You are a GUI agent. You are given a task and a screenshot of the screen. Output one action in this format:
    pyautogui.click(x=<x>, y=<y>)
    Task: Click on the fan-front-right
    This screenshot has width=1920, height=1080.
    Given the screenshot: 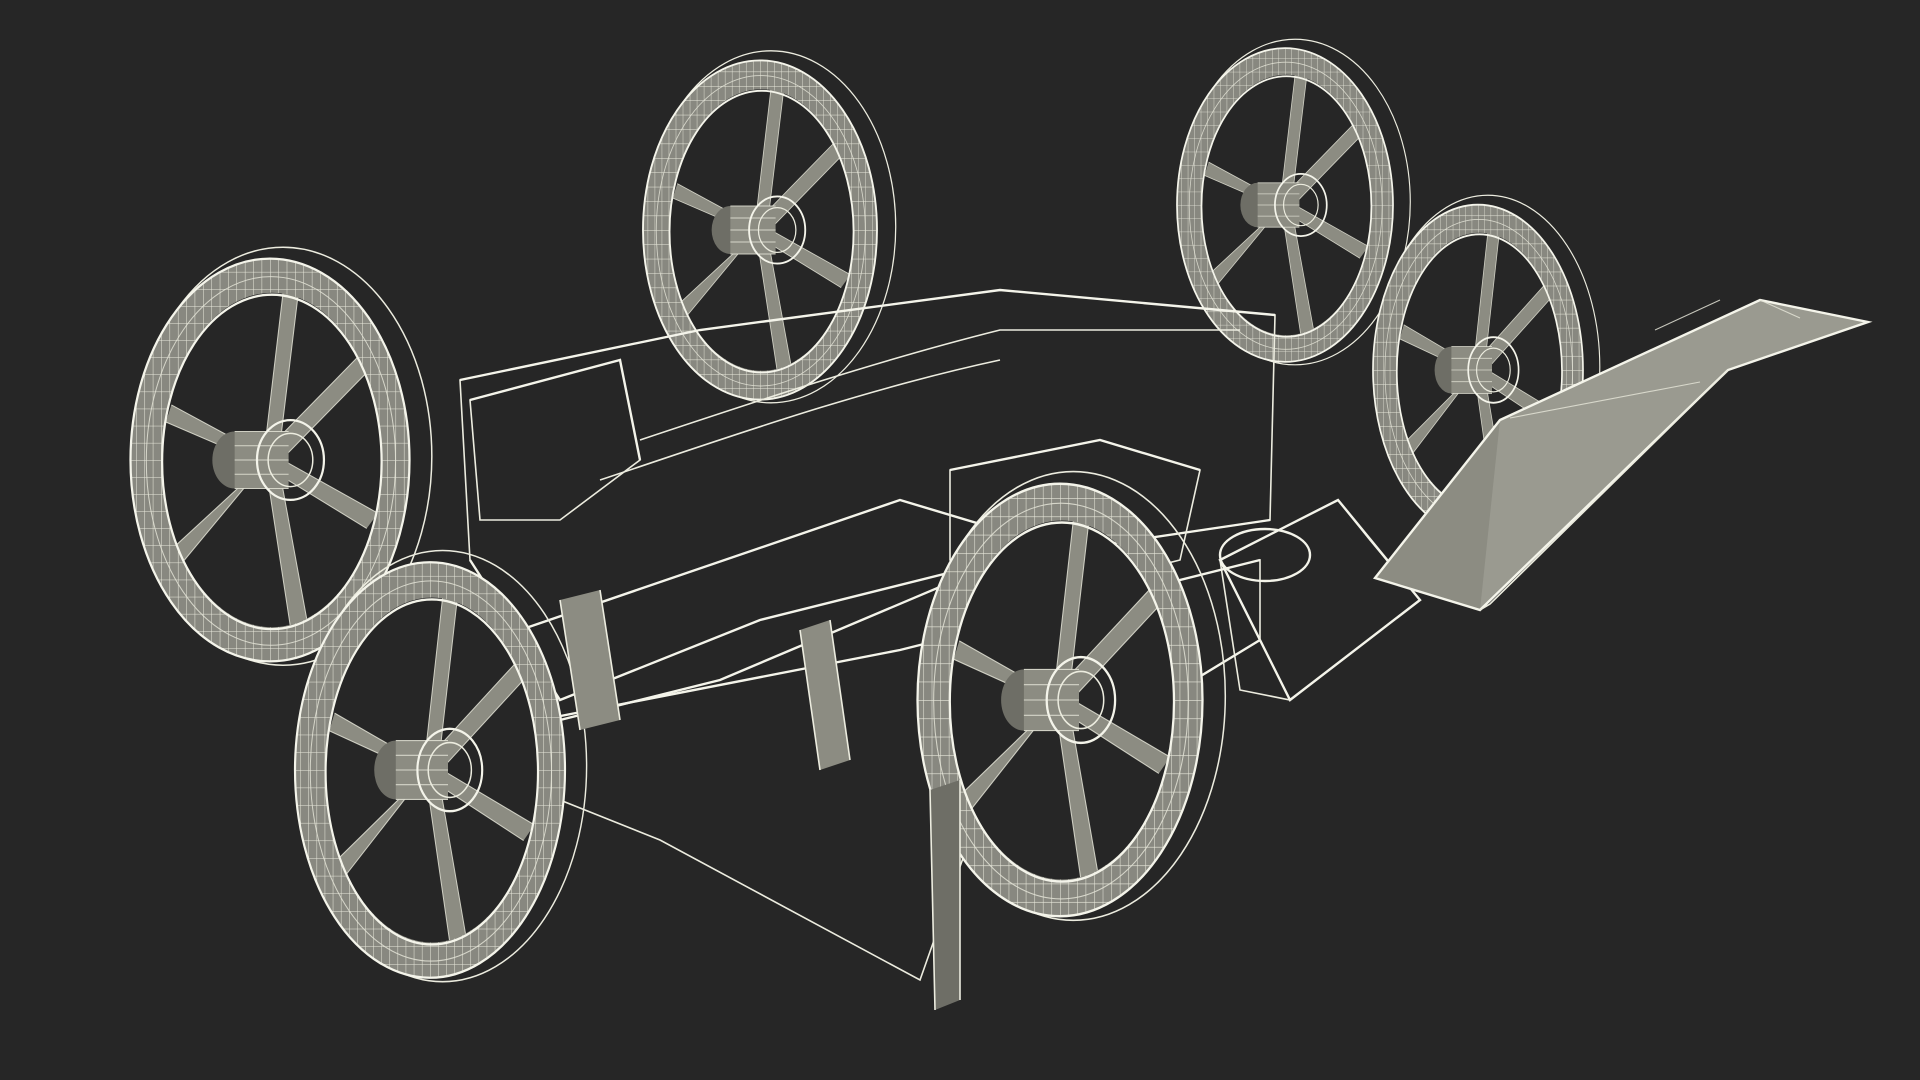 What is the action you would take?
    pyautogui.click(x=1071, y=696)
    